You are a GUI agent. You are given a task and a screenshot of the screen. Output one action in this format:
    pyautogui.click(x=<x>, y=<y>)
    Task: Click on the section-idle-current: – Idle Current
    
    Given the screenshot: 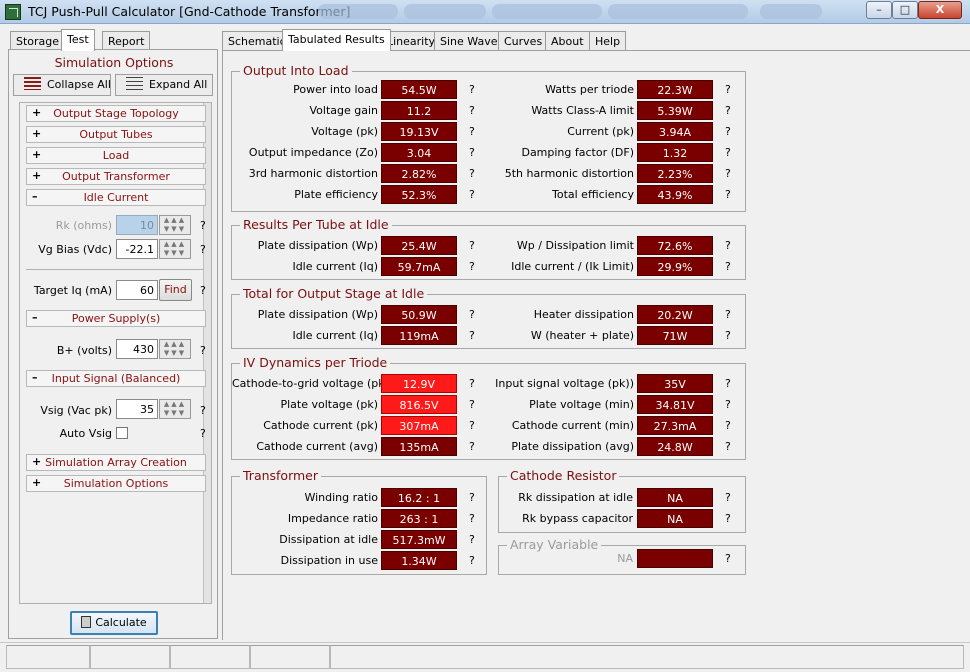 What is the action you would take?
    pyautogui.click(x=116, y=197)
    